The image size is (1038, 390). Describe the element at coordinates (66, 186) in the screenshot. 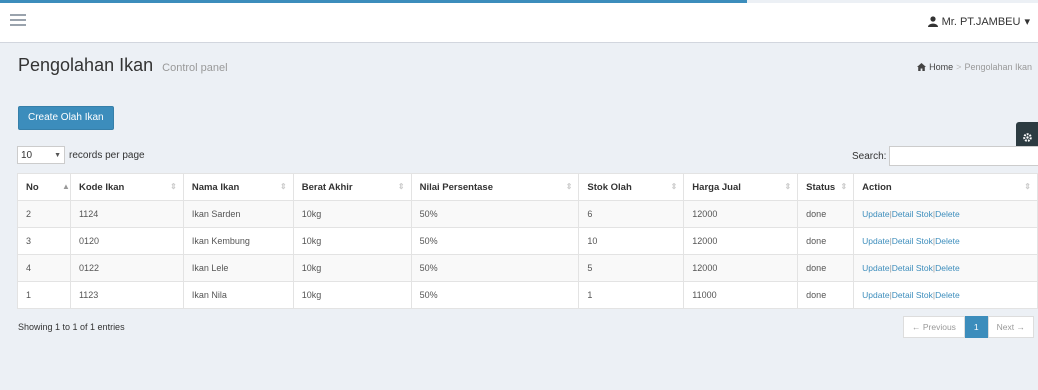

I see `sort-icon: ▲` at that location.